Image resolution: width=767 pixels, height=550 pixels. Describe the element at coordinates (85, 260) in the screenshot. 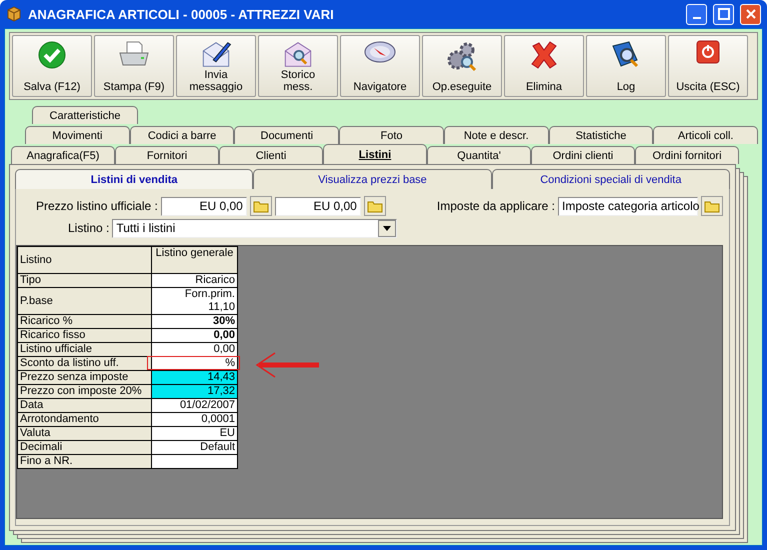

I see `table-header: Listino` at that location.